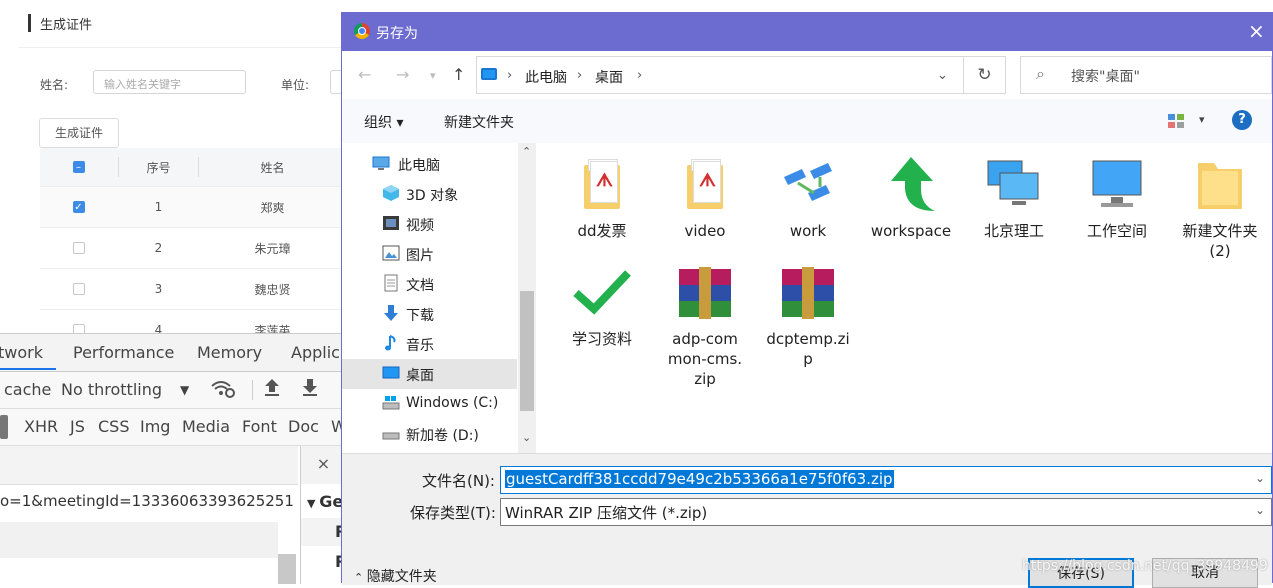  What do you see at coordinates (479, 122) in the screenshot?
I see `new-folder-button: 新建文件夹` at bounding box center [479, 122].